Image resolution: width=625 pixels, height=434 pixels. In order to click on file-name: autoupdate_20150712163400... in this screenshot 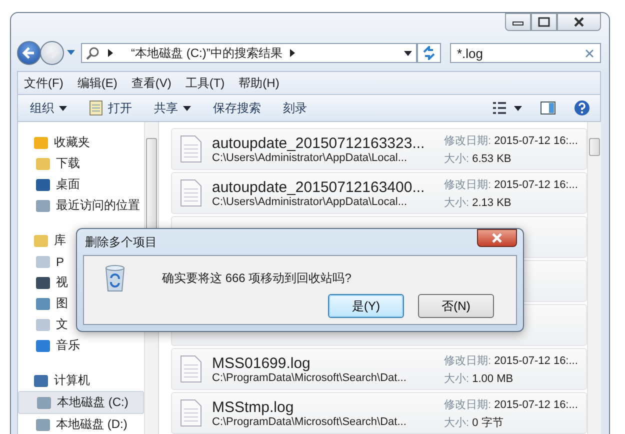, I will do `click(319, 187)`.